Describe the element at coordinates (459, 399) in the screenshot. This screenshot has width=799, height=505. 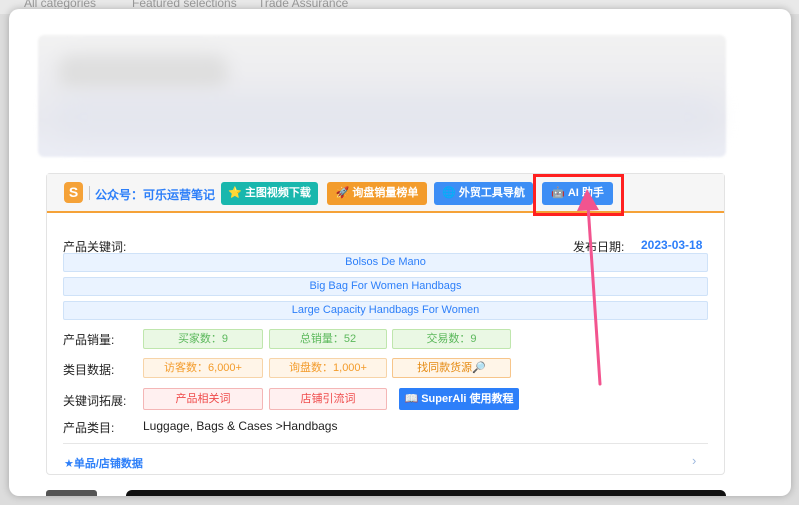
I see `superali-tutorial-button: 📖 SuperAli 使用教程` at that location.